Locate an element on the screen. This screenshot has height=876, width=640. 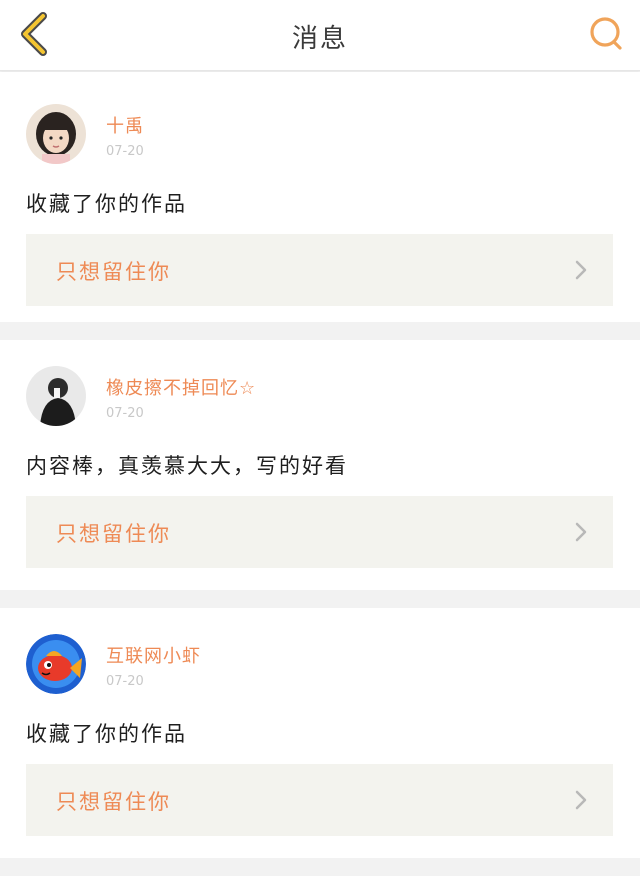
search-button is located at coordinates (606, 34).